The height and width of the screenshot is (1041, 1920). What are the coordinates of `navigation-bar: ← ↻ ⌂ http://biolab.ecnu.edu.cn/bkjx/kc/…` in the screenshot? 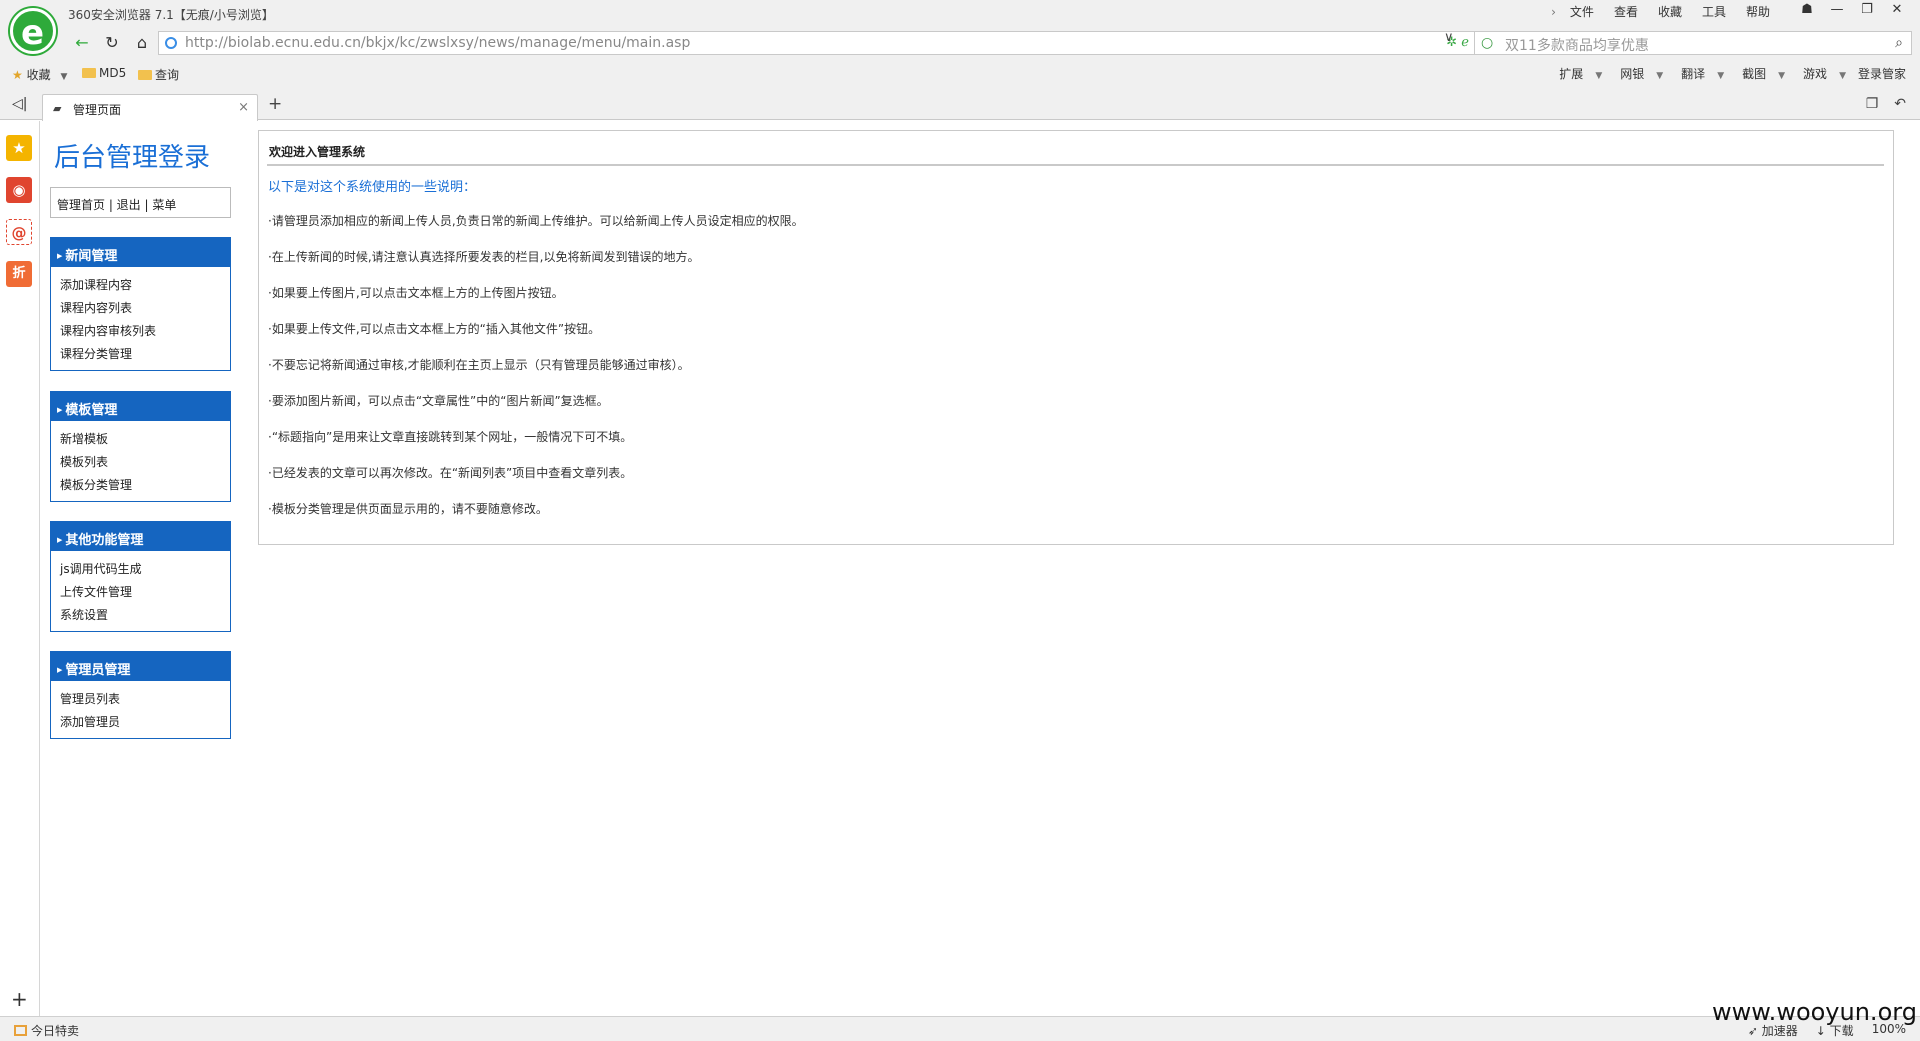 It's located at (960, 43).